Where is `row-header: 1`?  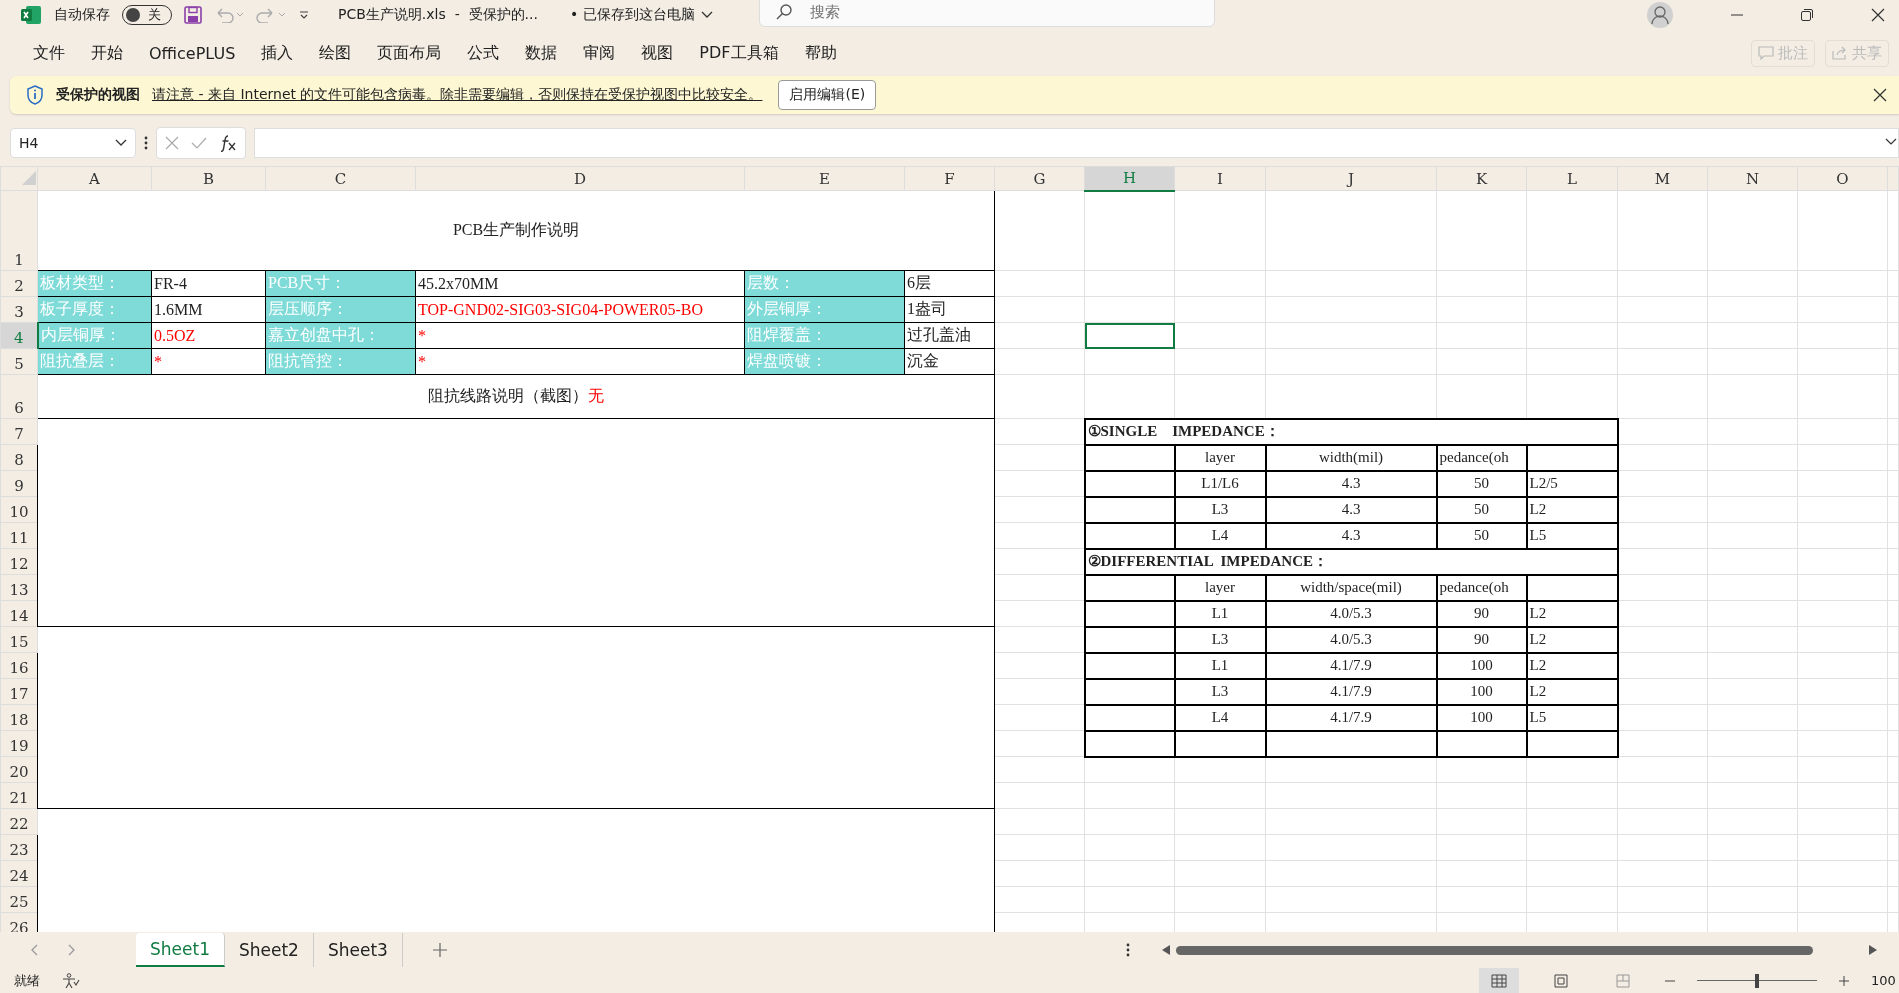
row-header: 1 is located at coordinates (19, 230).